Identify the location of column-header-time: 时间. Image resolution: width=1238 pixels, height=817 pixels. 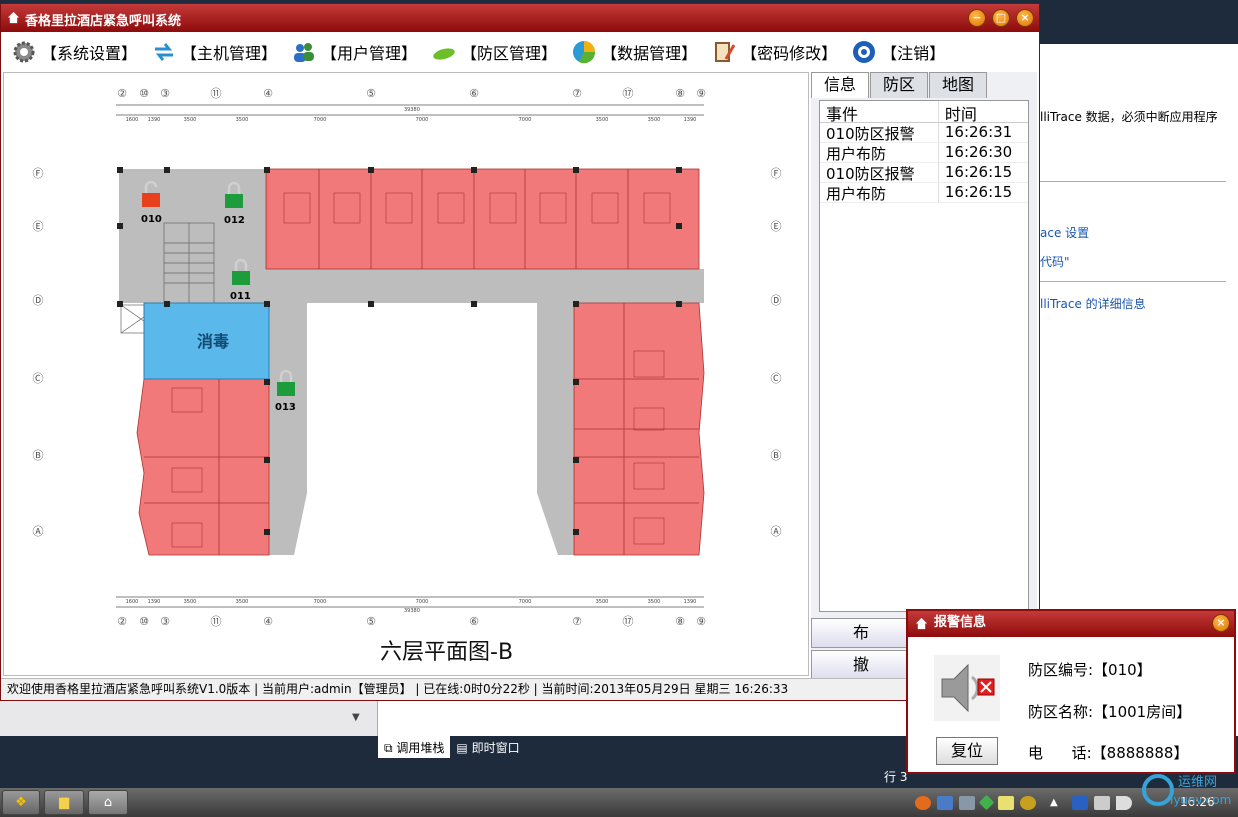
(983, 112).